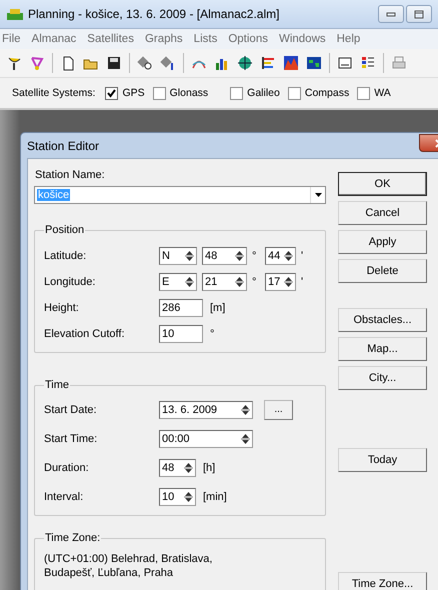 Image resolution: width=438 pixels, height=590 pixels. I want to click on checkbox: GPS, so click(125, 93).